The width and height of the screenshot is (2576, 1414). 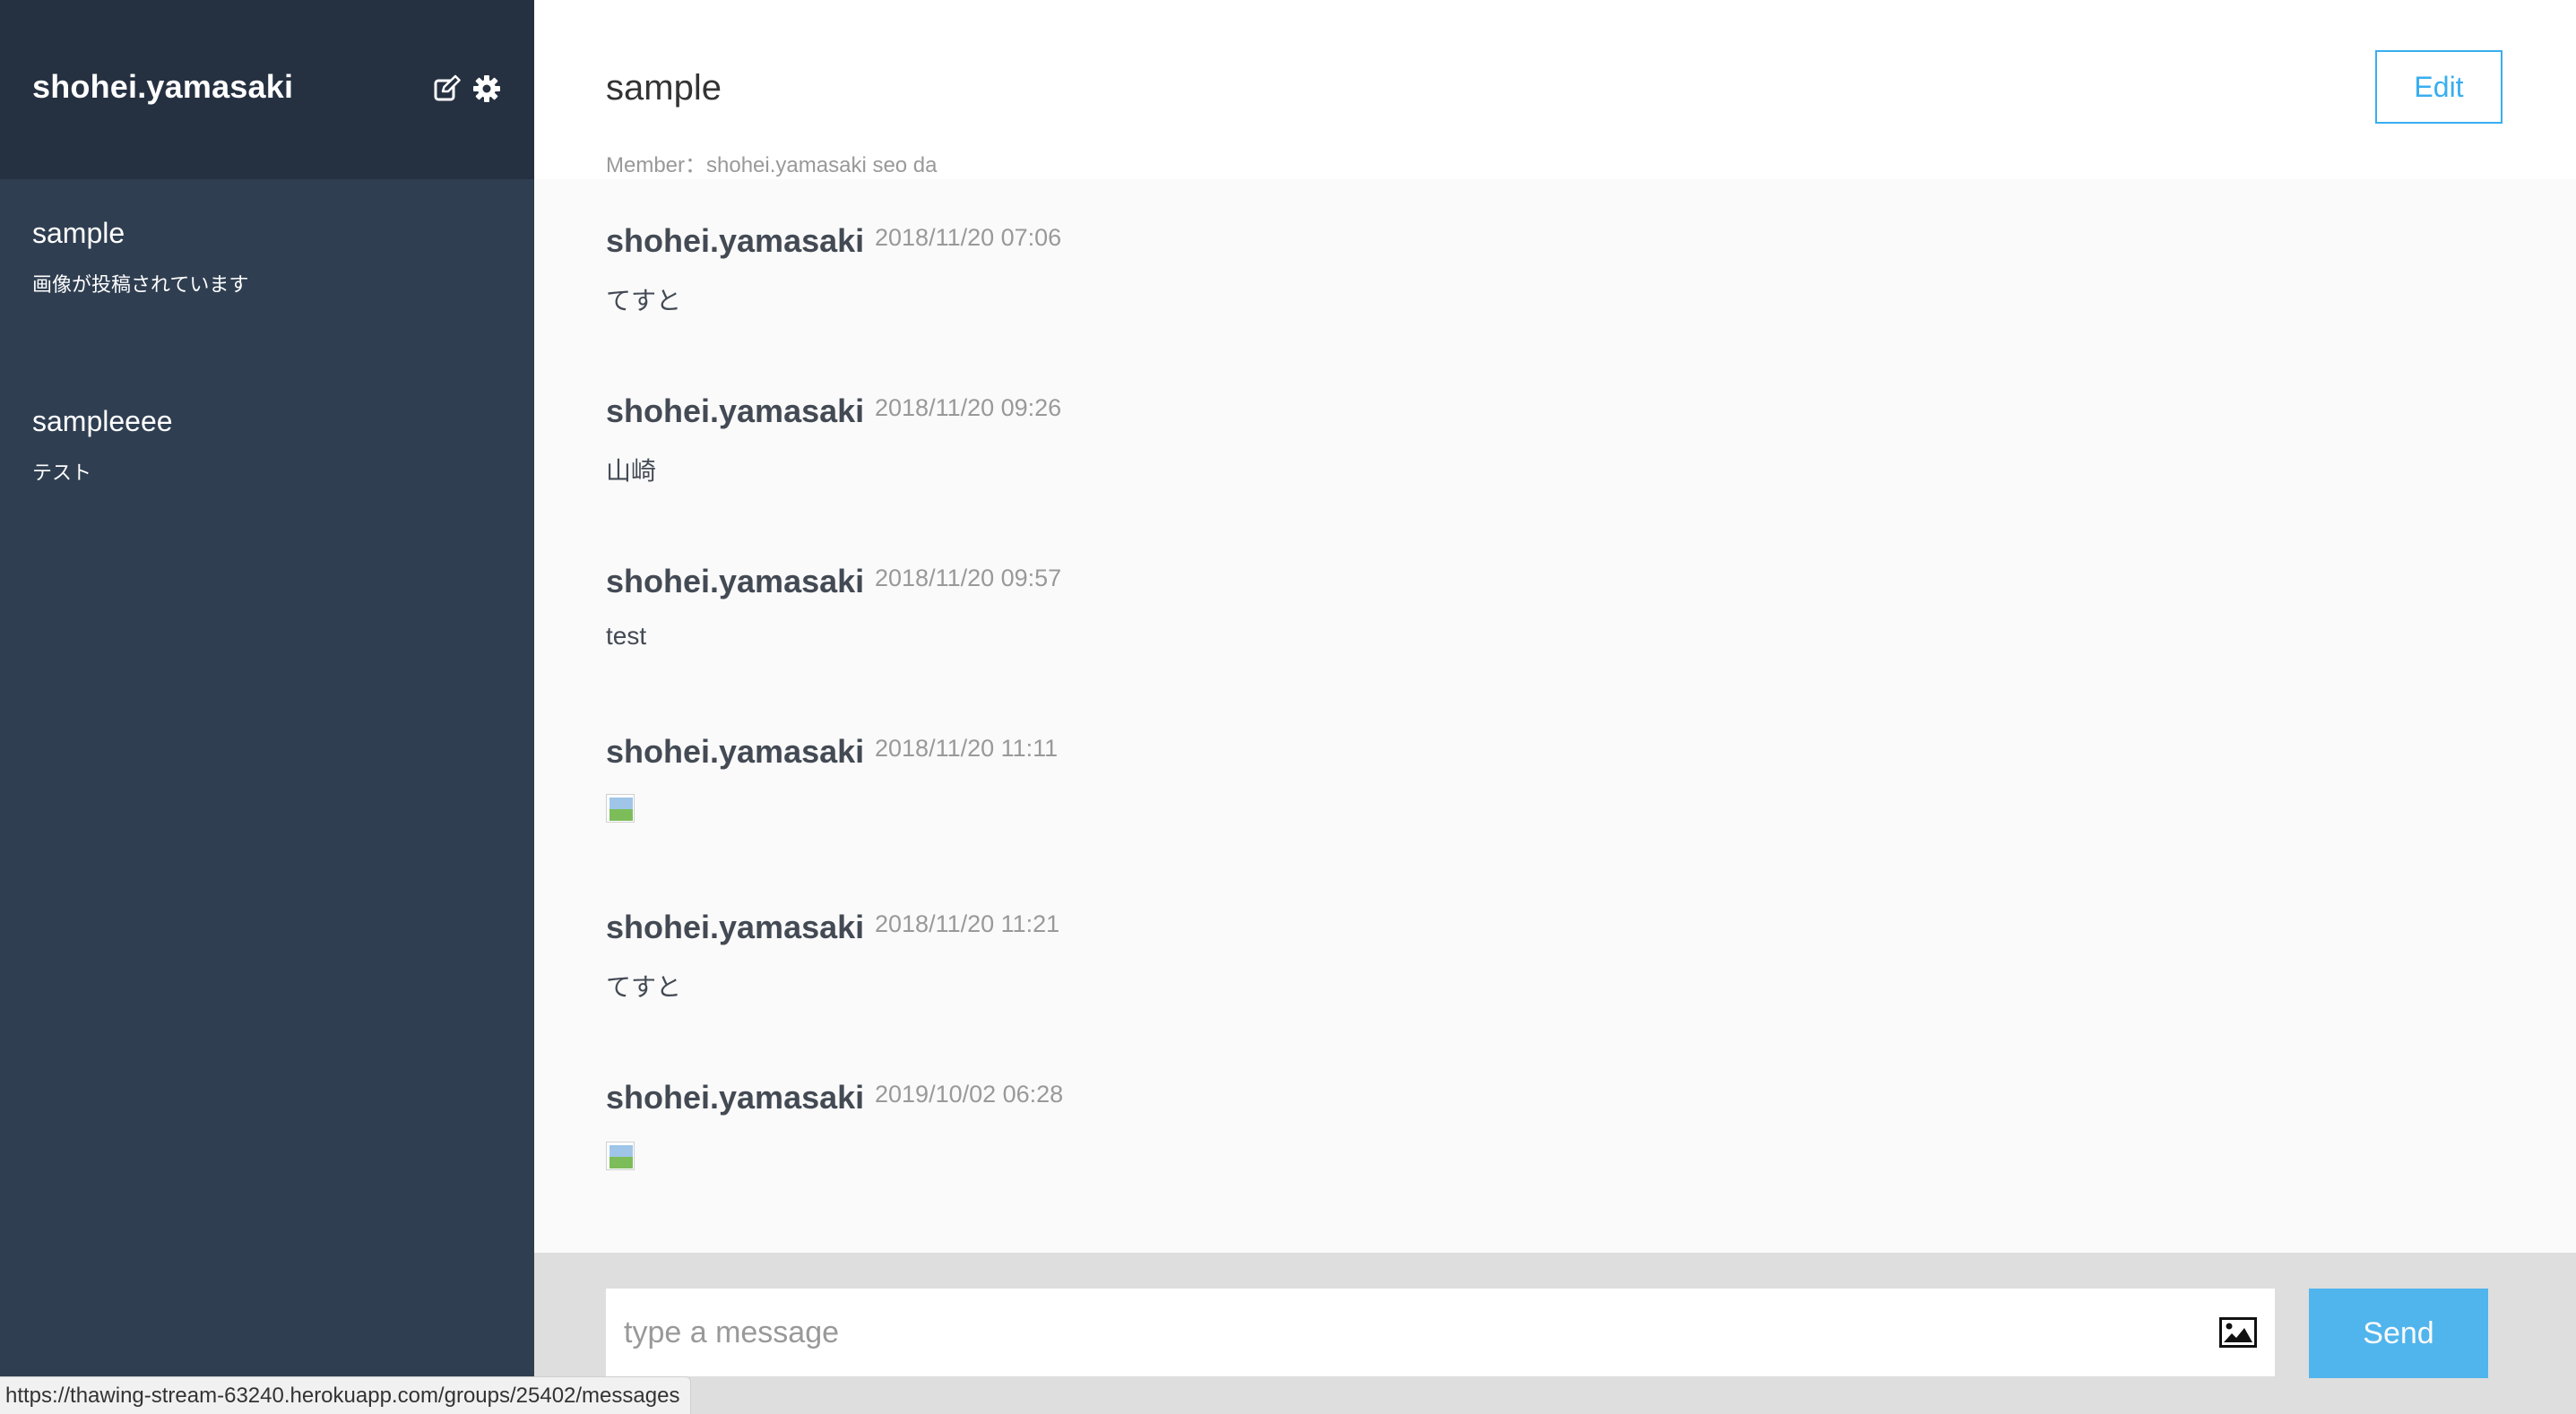 I want to click on member-list: Member：shohei.yamasaki seo da, so click(x=772, y=165).